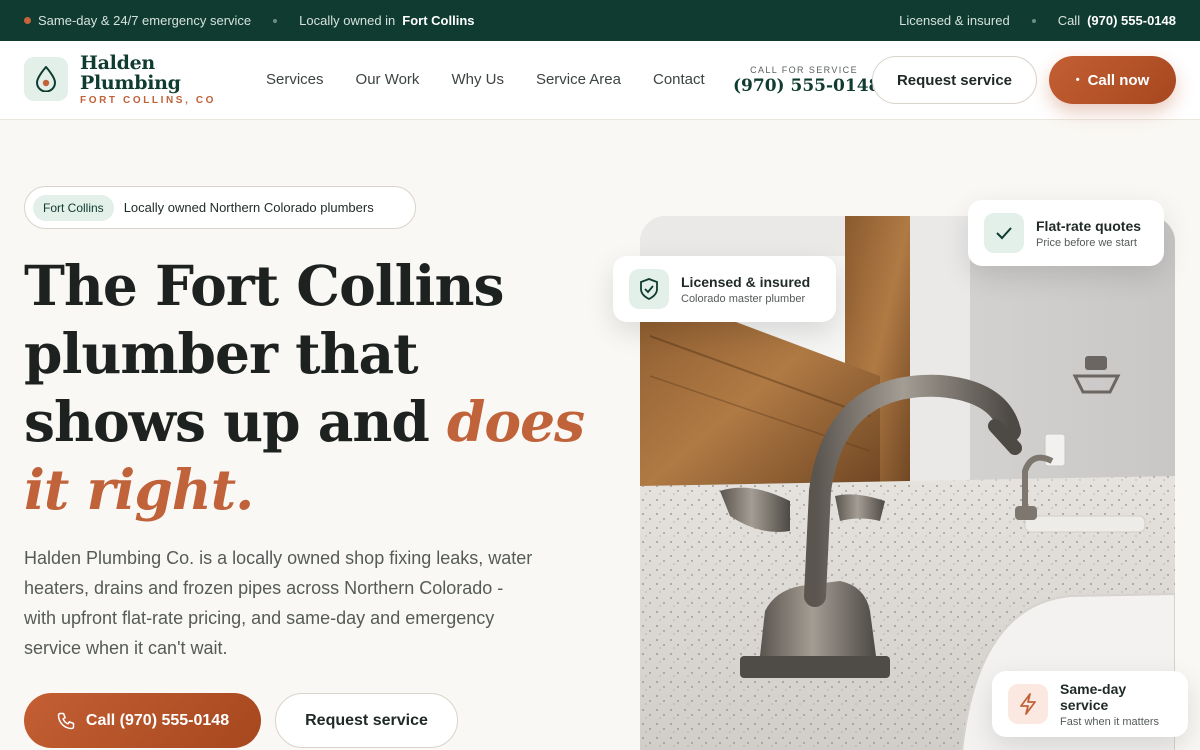 The height and width of the screenshot is (750, 1200). I want to click on phone-icon, so click(66, 720).